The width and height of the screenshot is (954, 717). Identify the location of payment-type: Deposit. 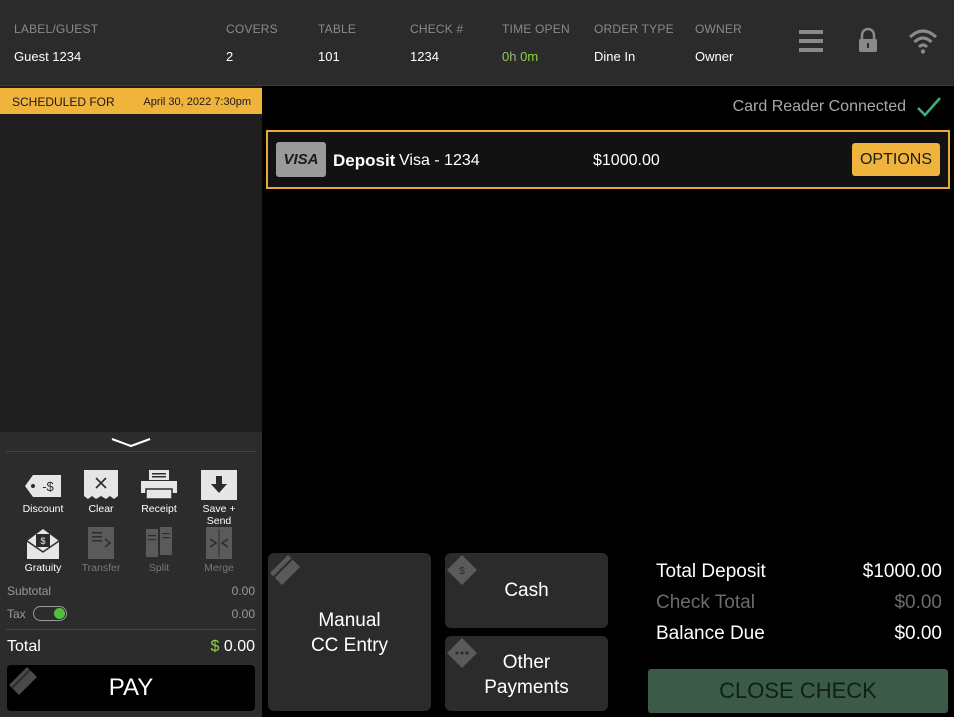
(364, 160).